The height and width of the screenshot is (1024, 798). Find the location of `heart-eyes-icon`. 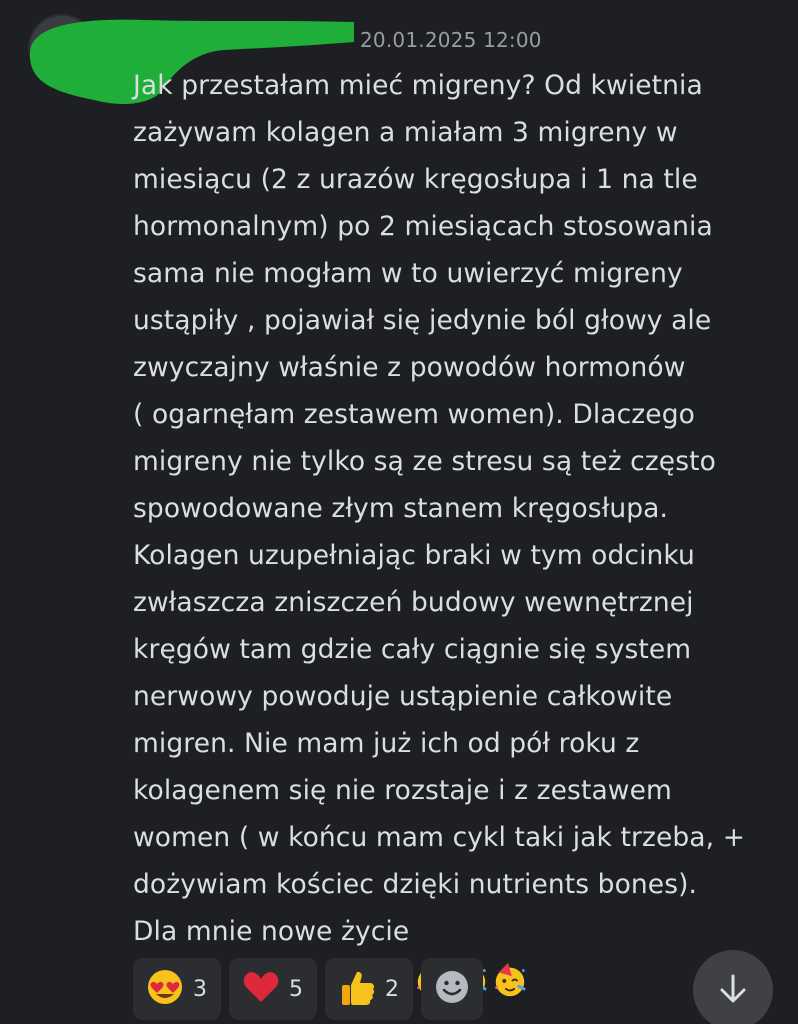

heart-eyes-icon is located at coordinates (165, 989).